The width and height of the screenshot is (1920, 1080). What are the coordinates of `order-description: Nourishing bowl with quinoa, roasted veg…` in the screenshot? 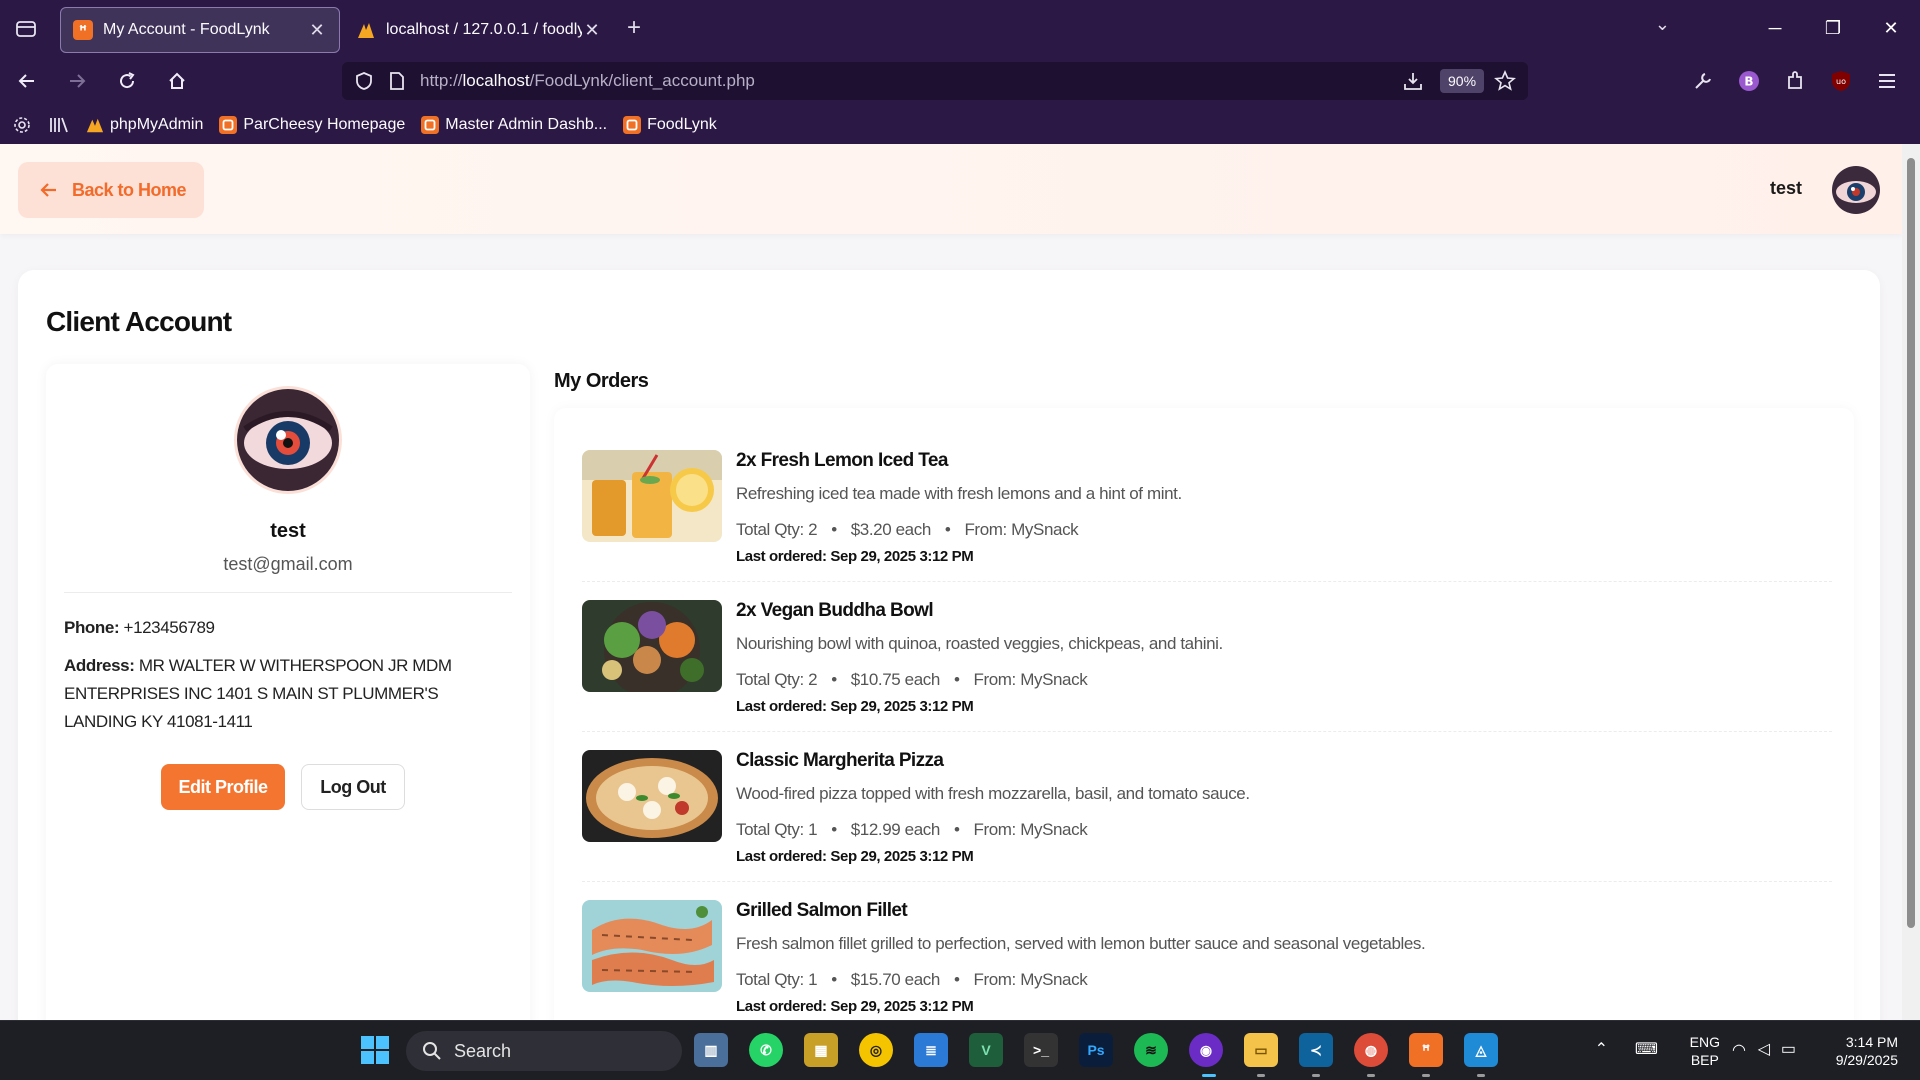 It's located at (979, 643).